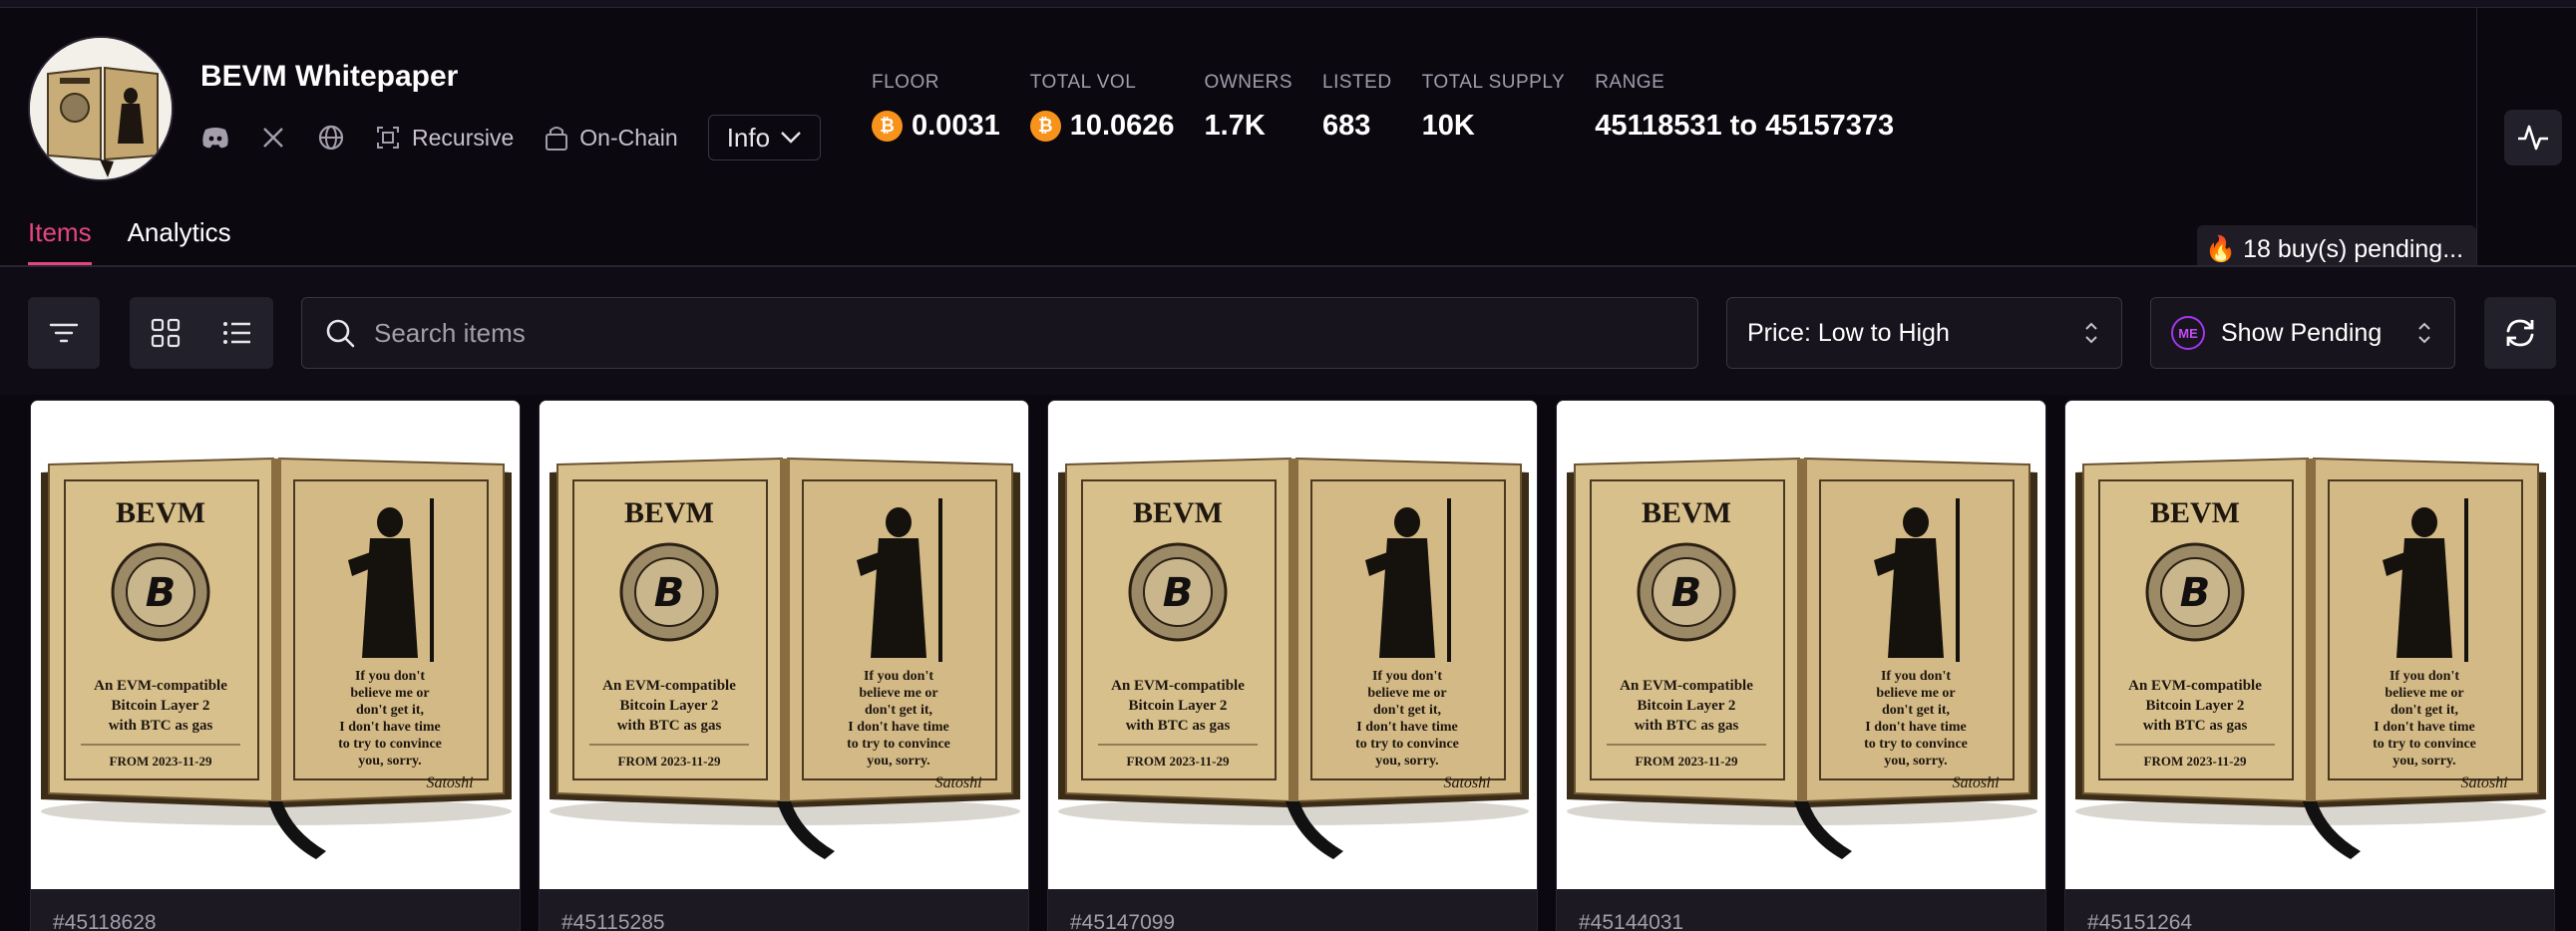 The image size is (2576, 931). I want to click on info-label: Info, so click(748, 137).